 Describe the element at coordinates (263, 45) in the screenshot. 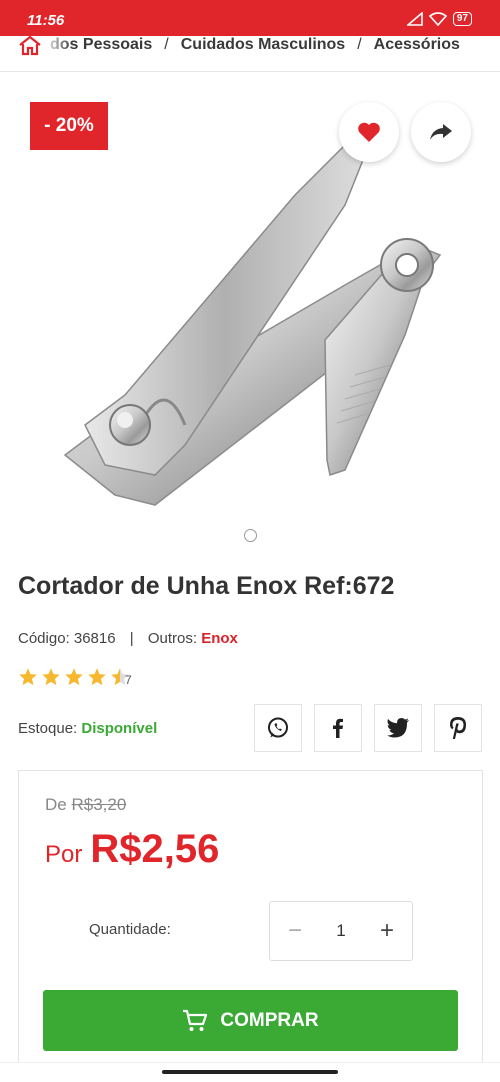

I see `breadcrumb-item: Cuidados Masculinos` at that location.